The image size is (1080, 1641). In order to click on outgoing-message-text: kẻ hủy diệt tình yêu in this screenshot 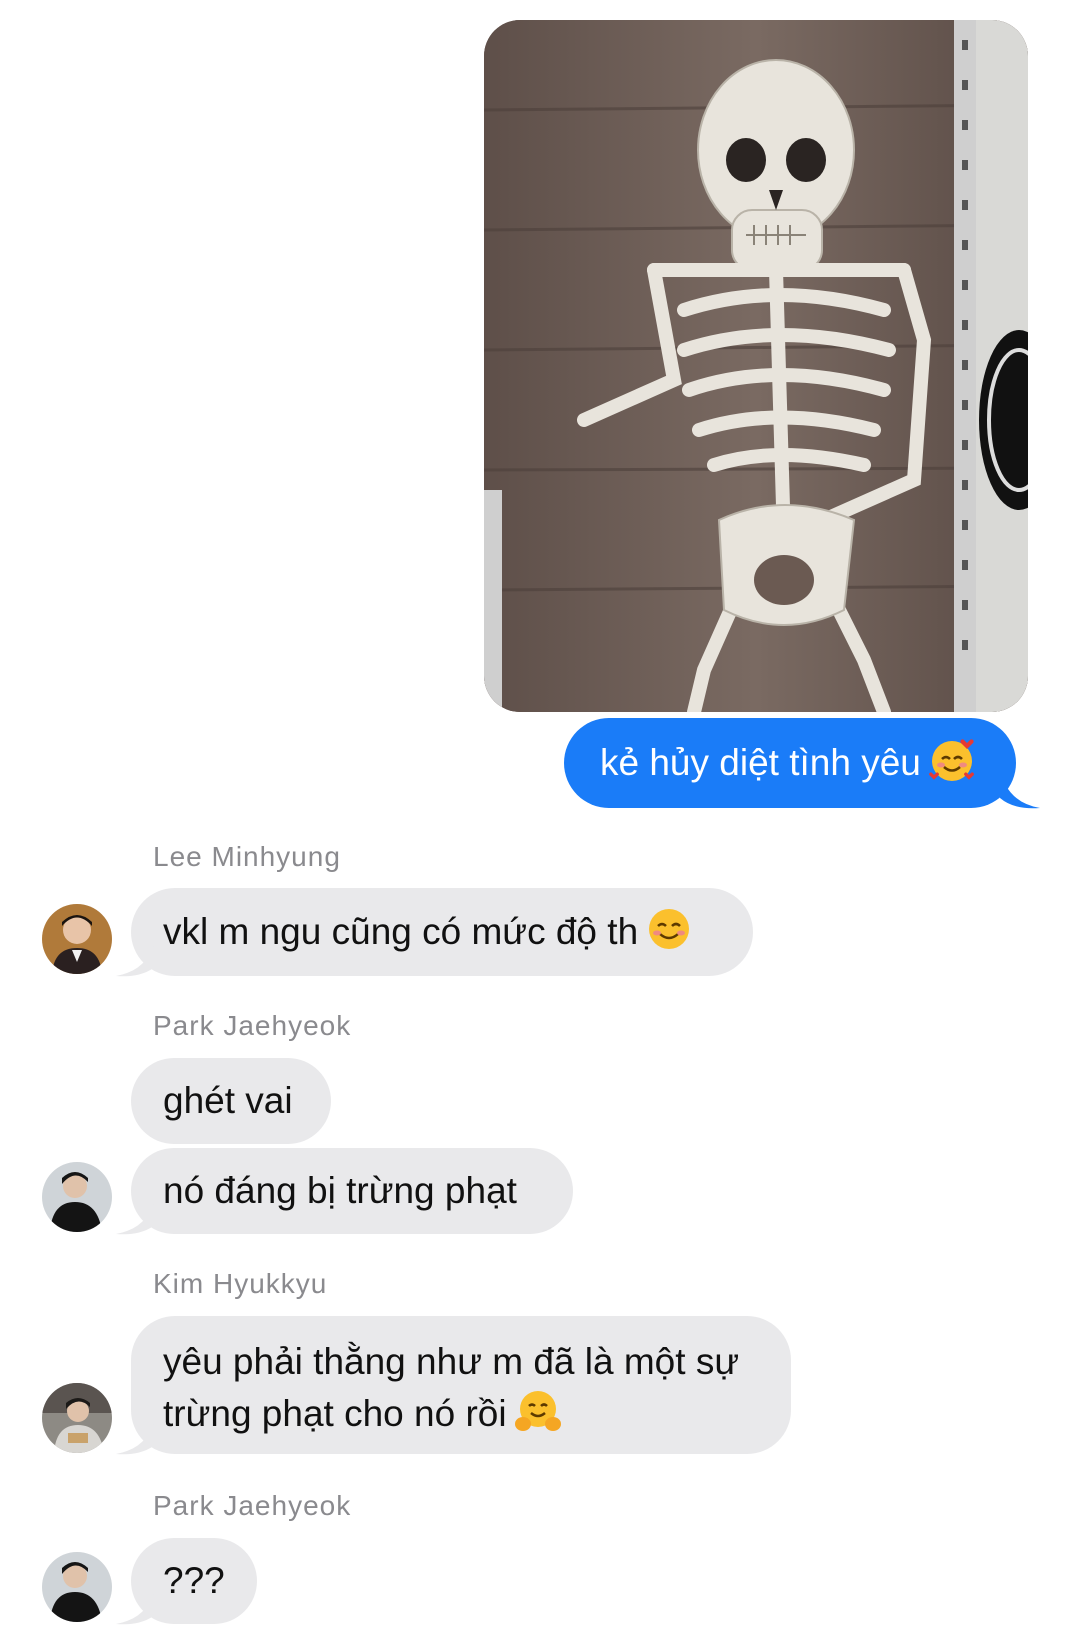, I will do `click(760, 762)`.